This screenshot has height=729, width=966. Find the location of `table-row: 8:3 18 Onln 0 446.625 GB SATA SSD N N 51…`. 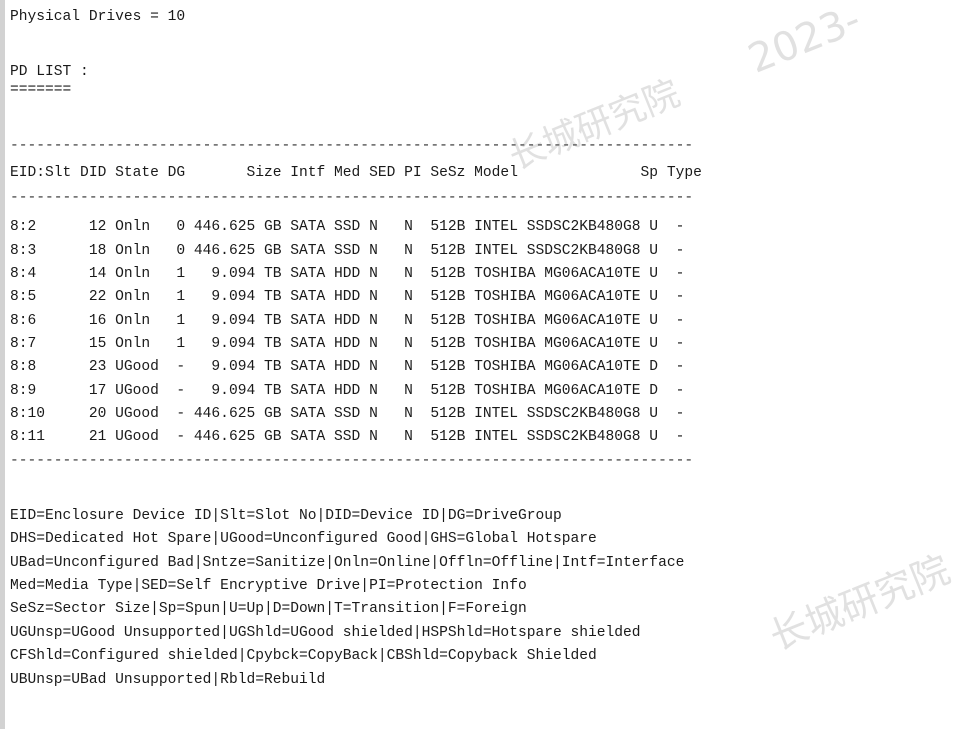

table-row: 8:3 18 Onln 0 446.625 GB SATA SSD N N 51… is located at coordinates (347, 251).